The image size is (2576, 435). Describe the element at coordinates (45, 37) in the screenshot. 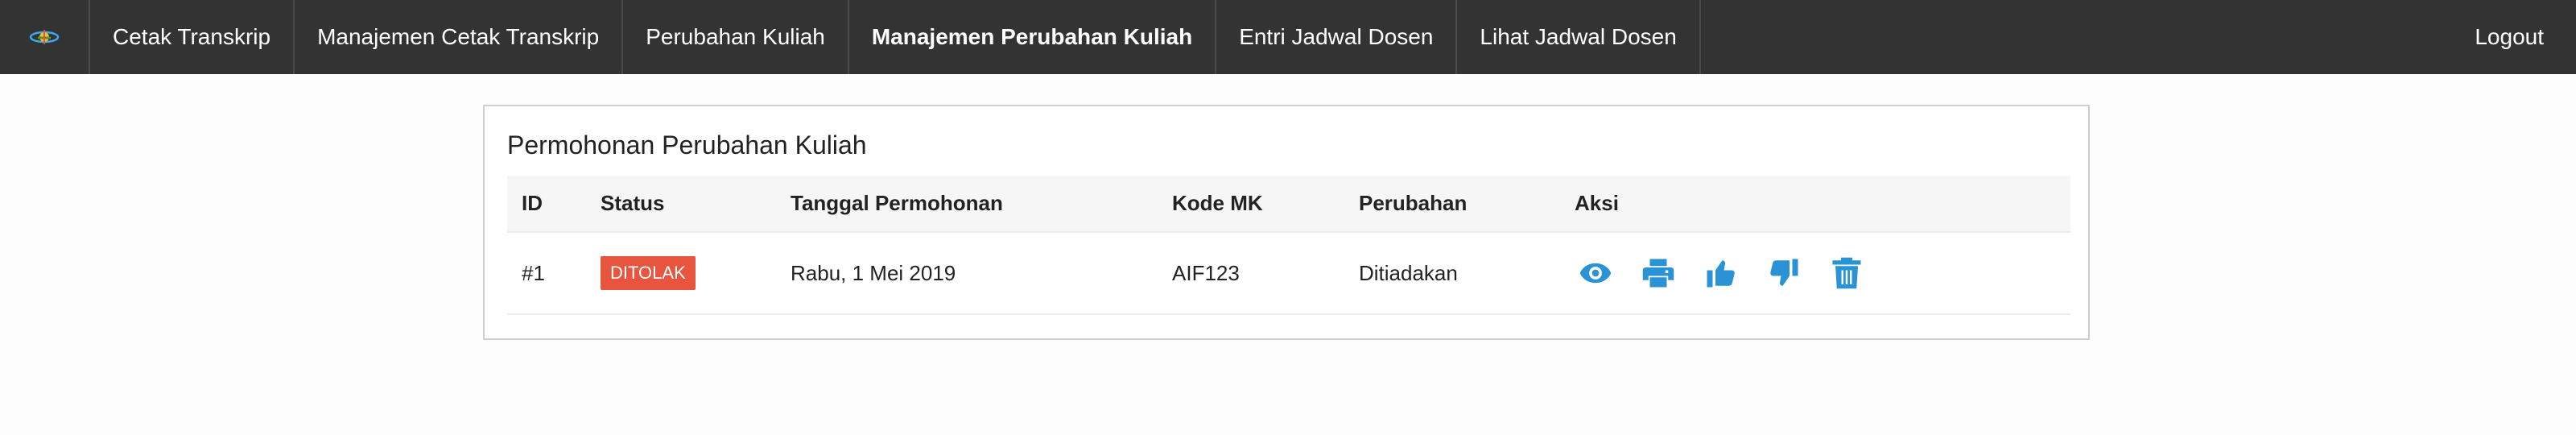

I see `university-logo-icon` at that location.